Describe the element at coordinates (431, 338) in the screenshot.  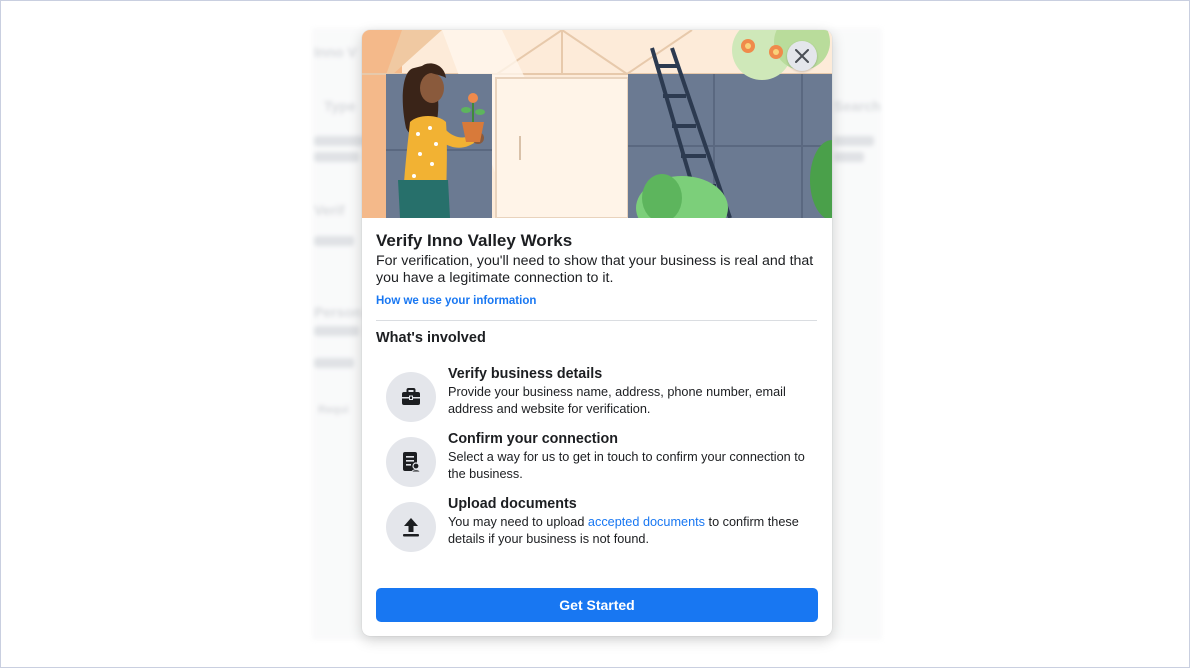
I see `section-title: What's involved` at that location.